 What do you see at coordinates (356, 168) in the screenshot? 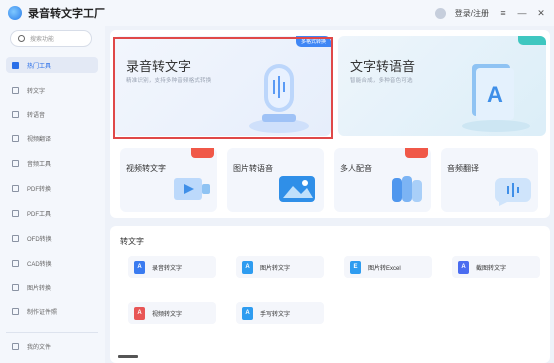
I see `card-label: 多人配音` at bounding box center [356, 168].